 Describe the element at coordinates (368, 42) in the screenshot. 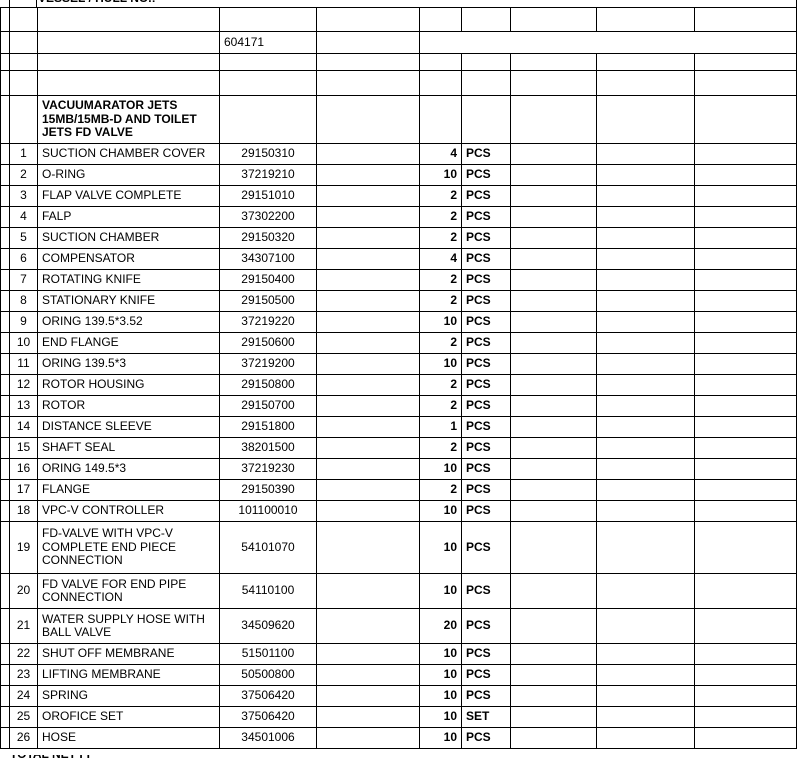

I see `serial-value` at that location.